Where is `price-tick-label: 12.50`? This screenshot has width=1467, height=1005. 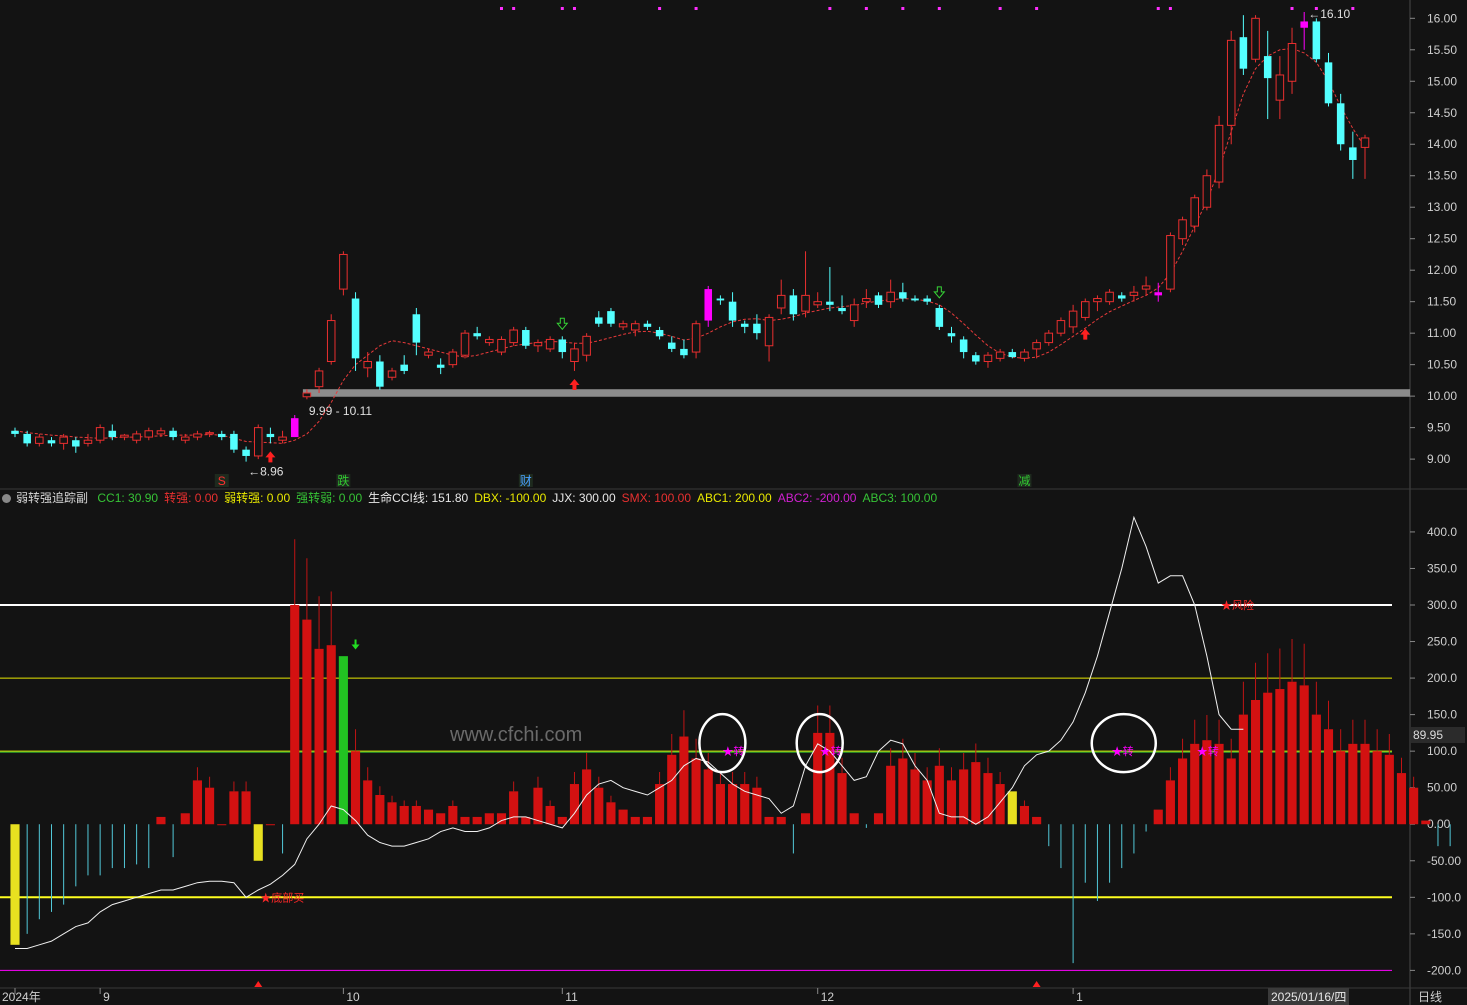 price-tick-label: 12.50 is located at coordinates (1442, 239).